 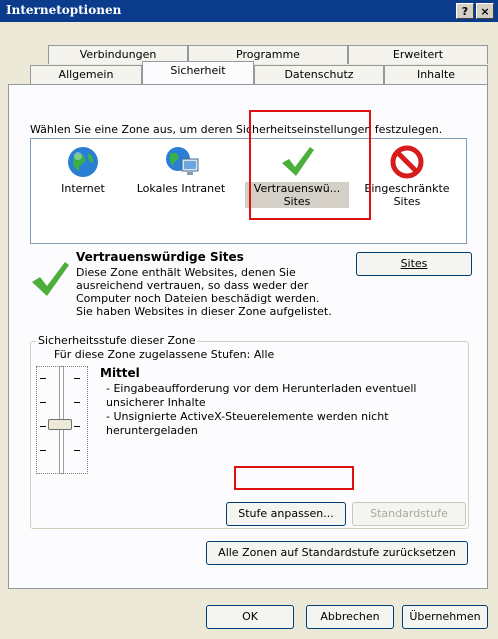 What do you see at coordinates (186, 272) in the screenshot?
I see `zone-description-line: Diese Zone enthält Websites, denen Sie` at bounding box center [186, 272].